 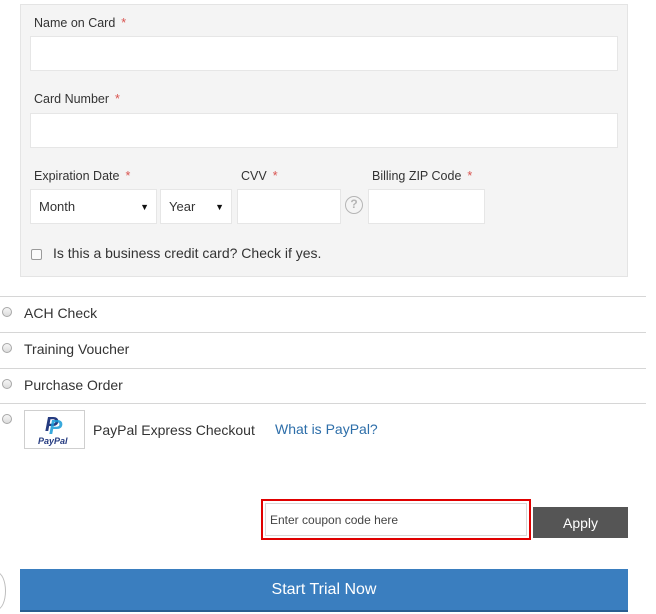 I want to click on expiration-month-value: Month, so click(x=57, y=206).